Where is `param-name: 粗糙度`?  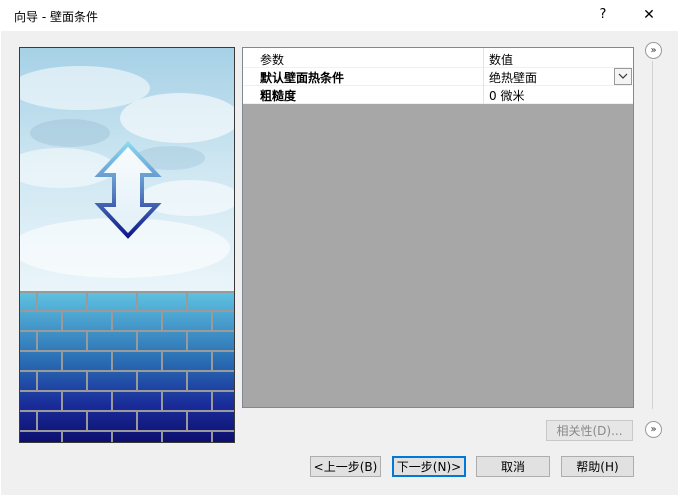 param-name: 粗糙度 is located at coordinates (278, 96).